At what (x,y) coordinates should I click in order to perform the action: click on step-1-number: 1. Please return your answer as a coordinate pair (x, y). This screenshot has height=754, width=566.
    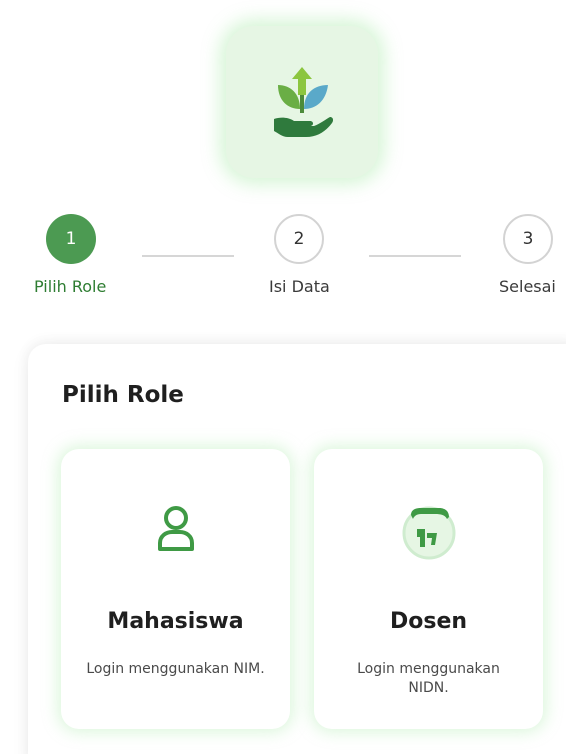
    Looking at the image, I should click on (71, 239).